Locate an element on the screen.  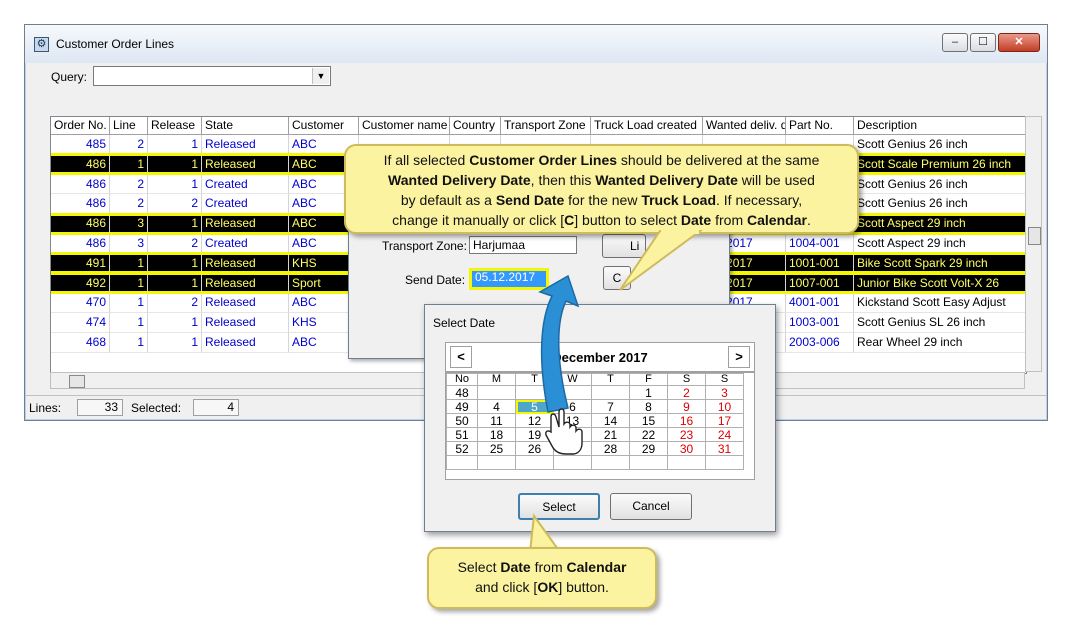
calendar-day: 1 is located at coordinates (648, 392).